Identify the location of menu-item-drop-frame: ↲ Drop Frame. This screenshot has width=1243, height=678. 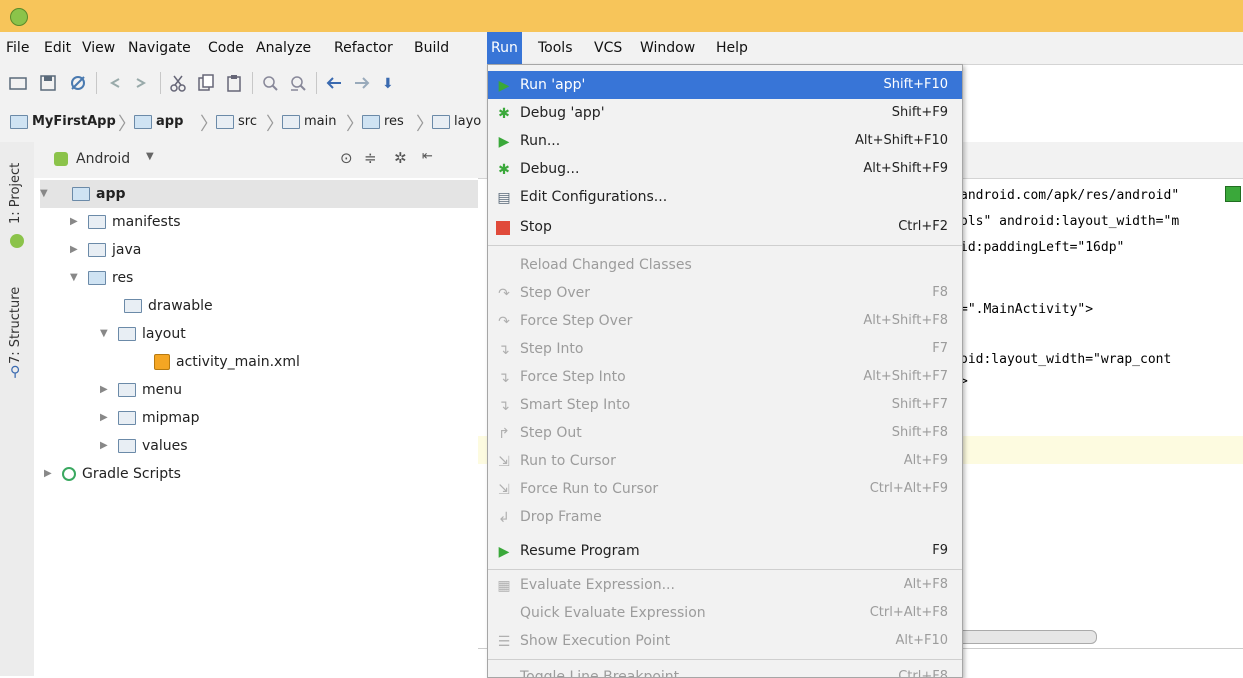
(725, 517).